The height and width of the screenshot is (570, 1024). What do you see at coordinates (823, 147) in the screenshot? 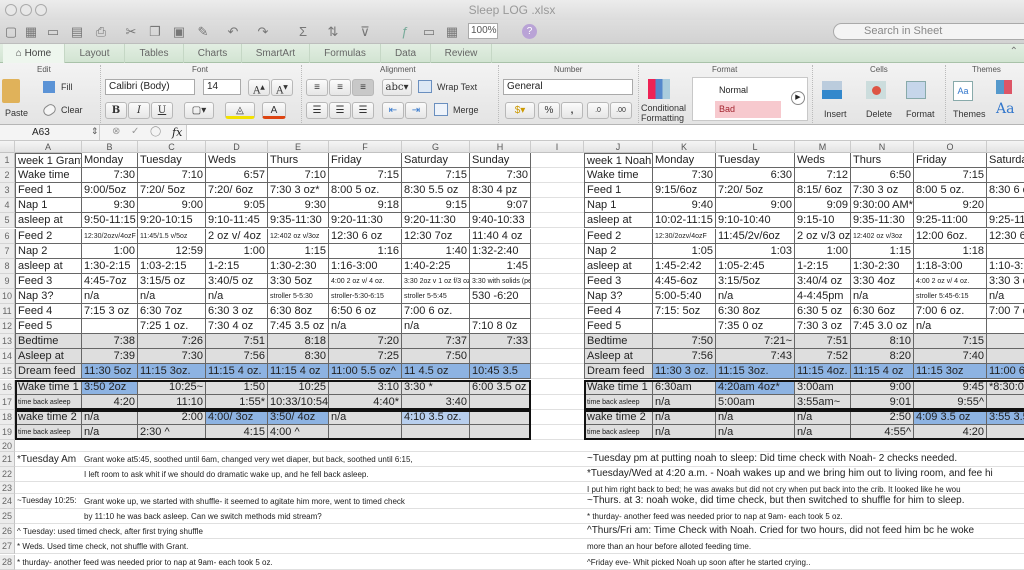
I see `column-header: M` at bounding box center [823, 147].